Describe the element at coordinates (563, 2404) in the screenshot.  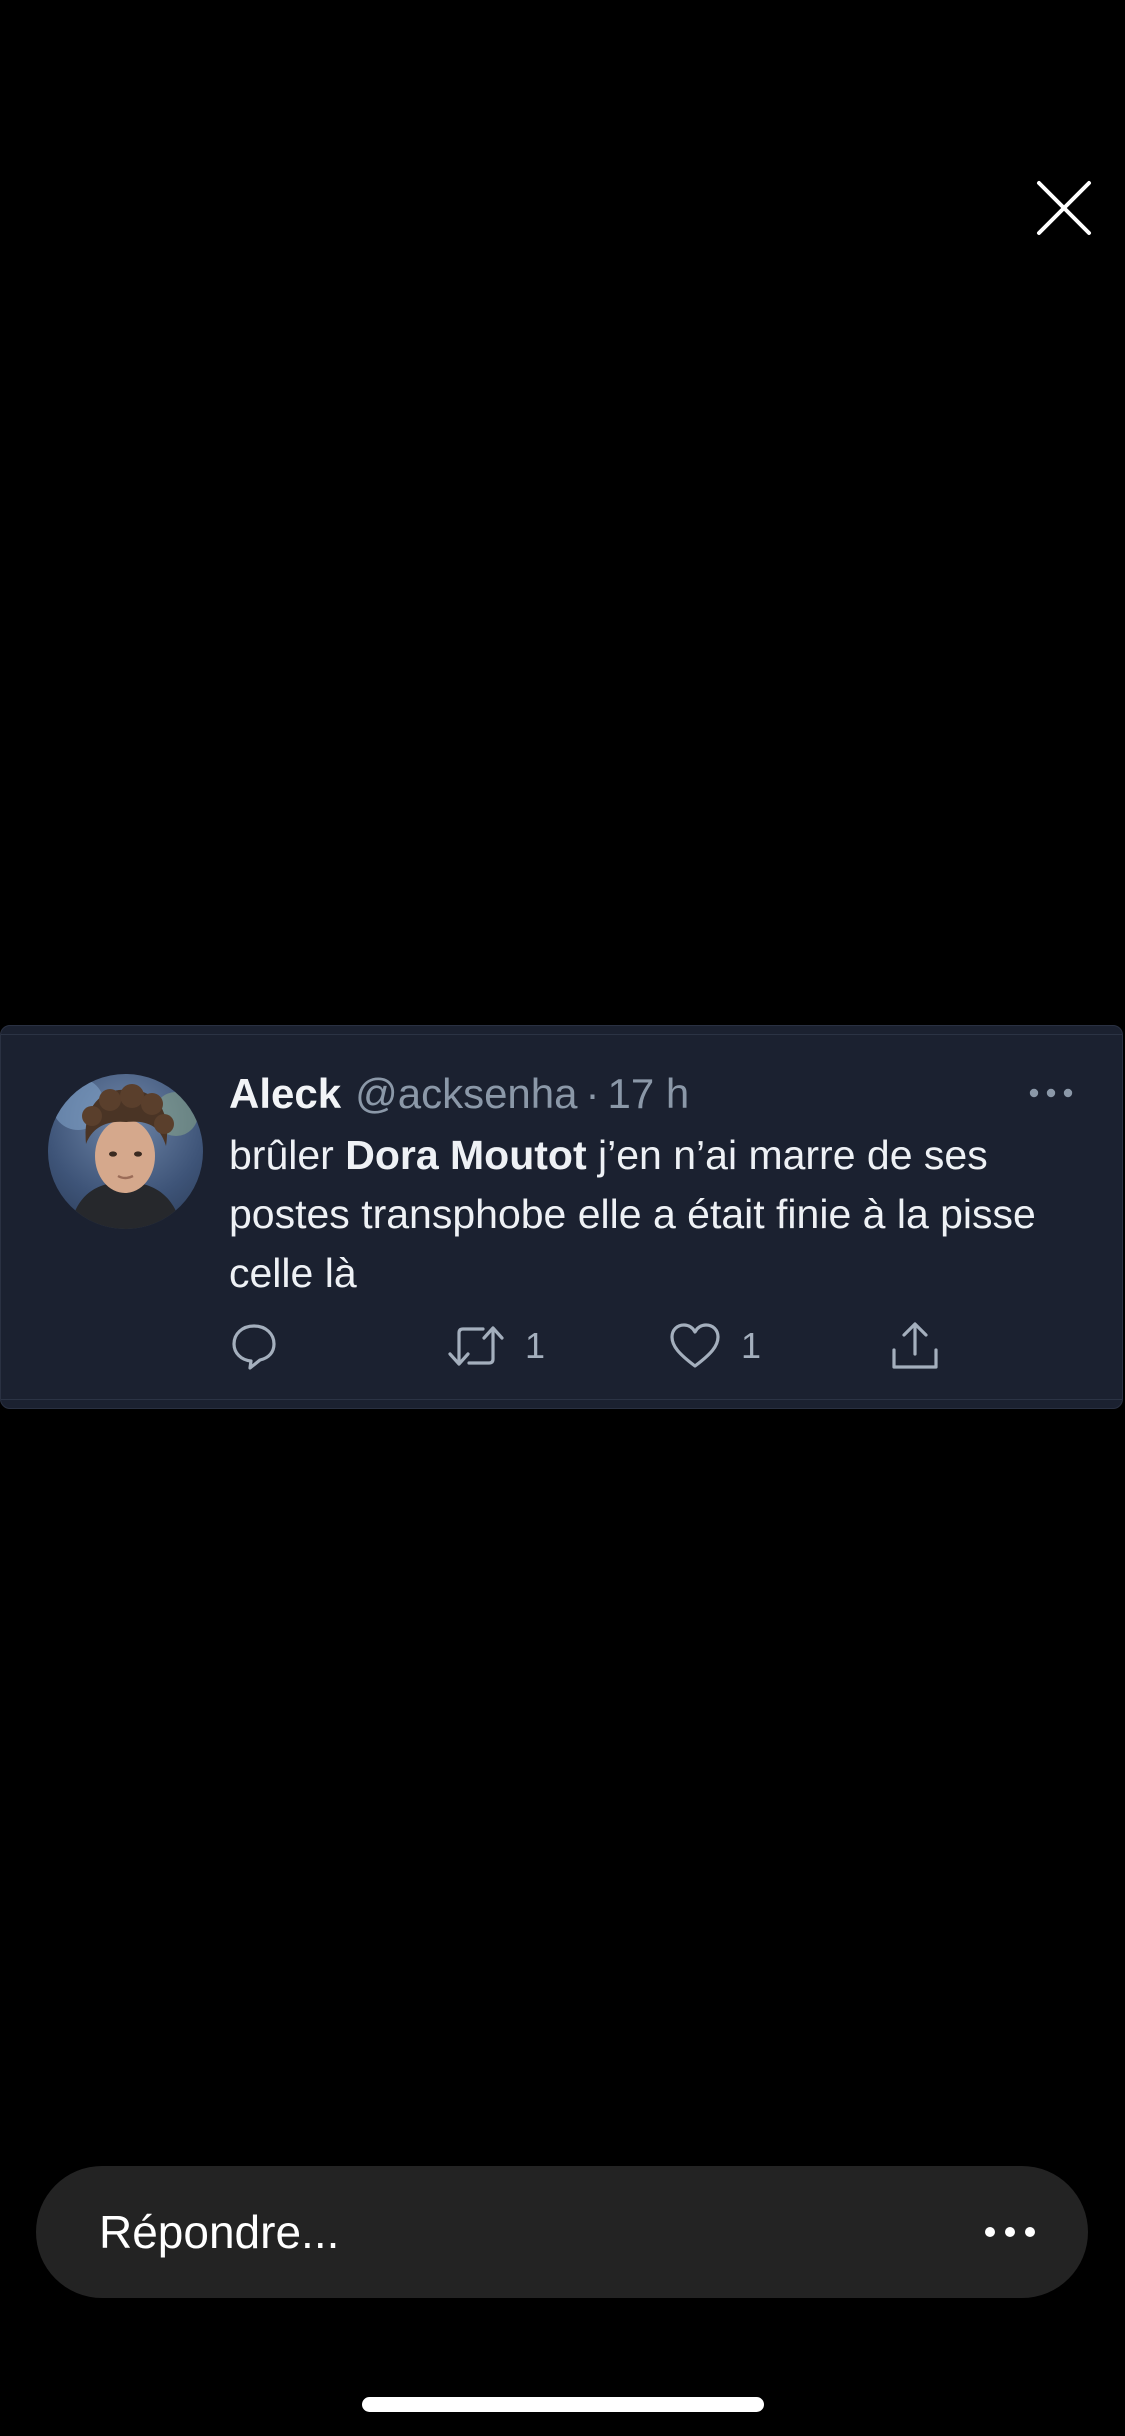
I see `home-indicator` at that location.